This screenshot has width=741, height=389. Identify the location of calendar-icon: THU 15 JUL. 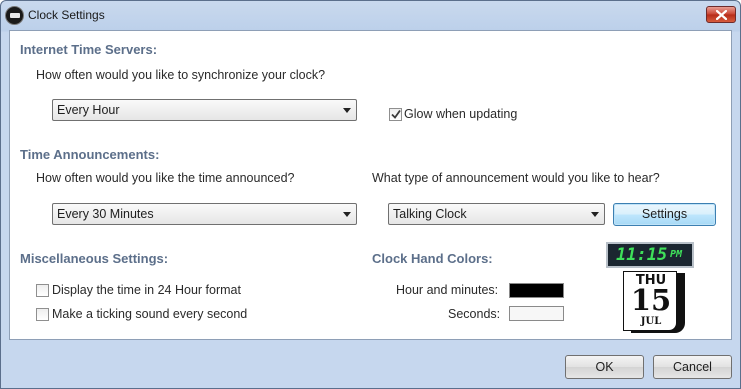
(654, 304).